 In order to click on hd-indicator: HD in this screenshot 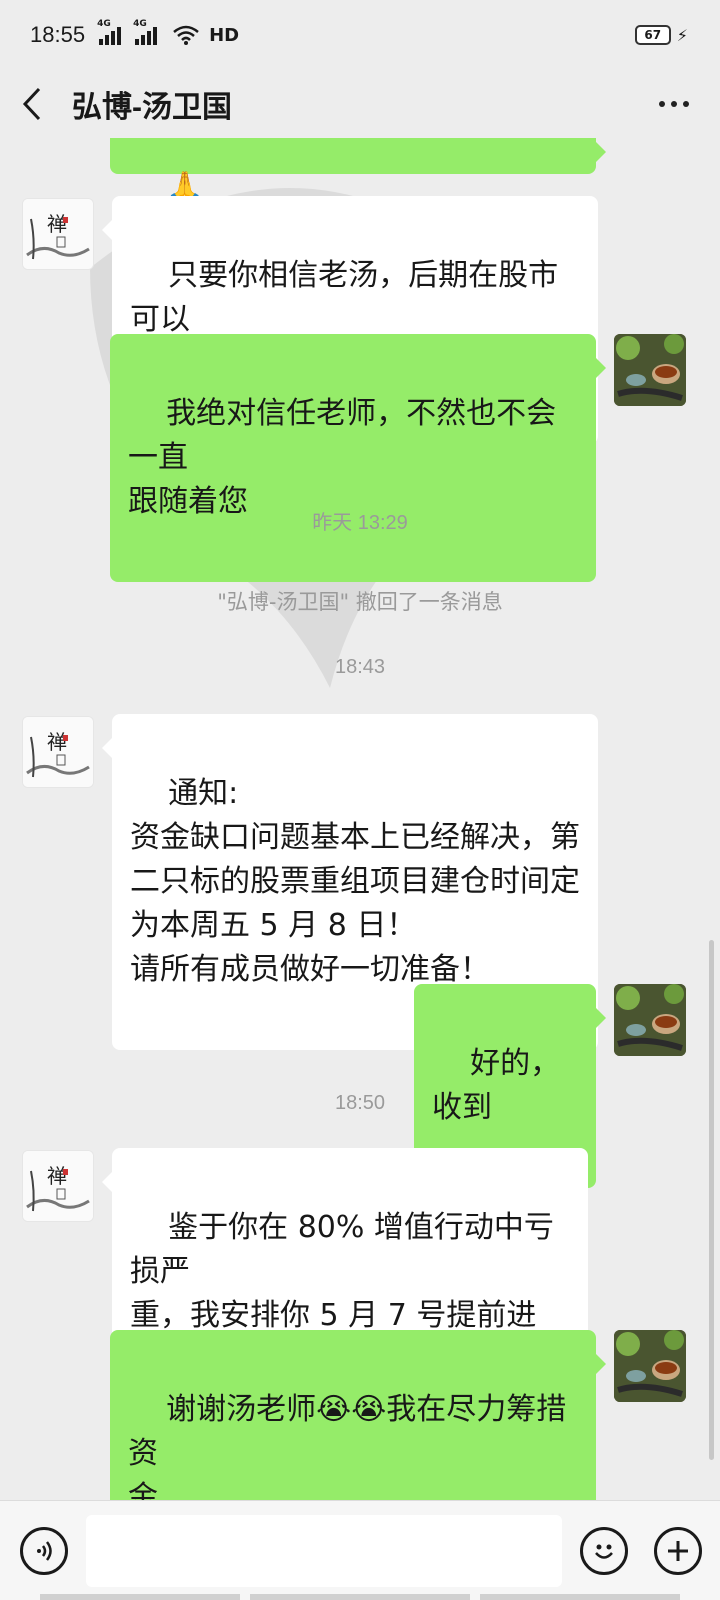, I will do `click(224, 35)`.